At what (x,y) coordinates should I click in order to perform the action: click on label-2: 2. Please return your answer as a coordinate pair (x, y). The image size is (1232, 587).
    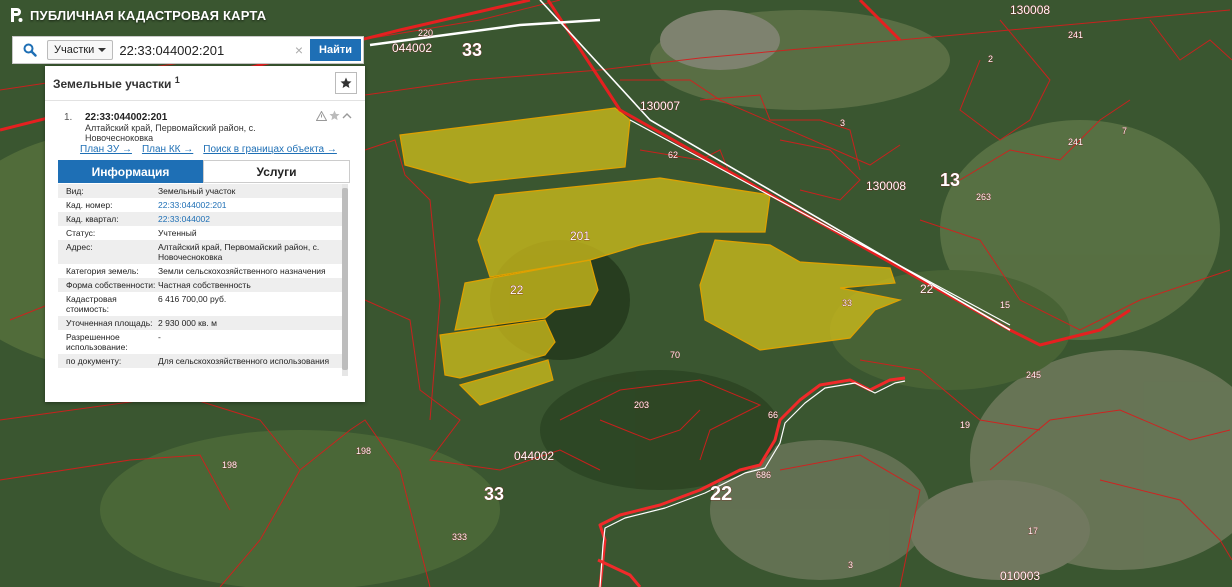
    Looking at the image, I should click on (990, 59).